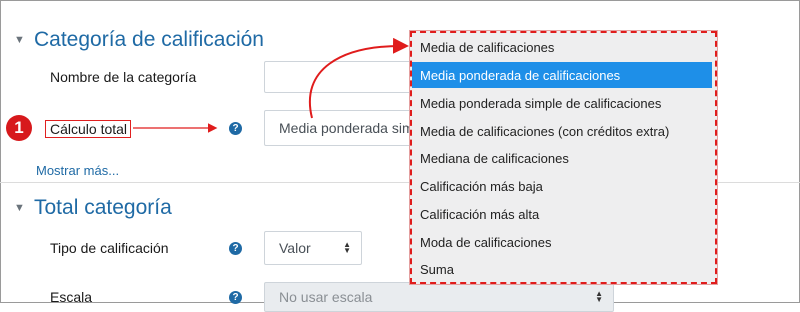  What do you see at coordinates (563, 186) in the screenshot?
I see `dropdown-option: Calificación más baja` at bounding box center [563, 186].